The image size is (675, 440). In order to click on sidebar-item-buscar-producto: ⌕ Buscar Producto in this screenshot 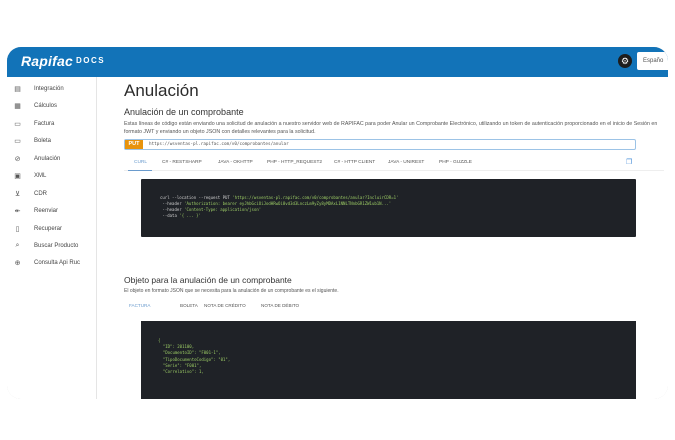, I will do `click(46, 246)`.